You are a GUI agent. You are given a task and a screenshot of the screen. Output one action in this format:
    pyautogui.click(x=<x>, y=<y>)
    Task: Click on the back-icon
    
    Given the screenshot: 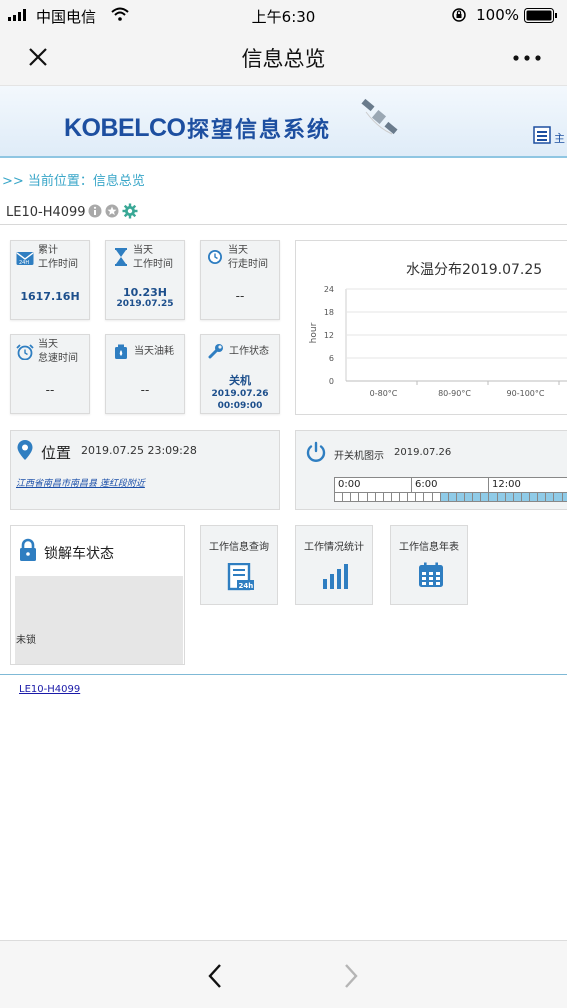 What is the action you would take?
    pyautogui.click(x=215, y=976)
    